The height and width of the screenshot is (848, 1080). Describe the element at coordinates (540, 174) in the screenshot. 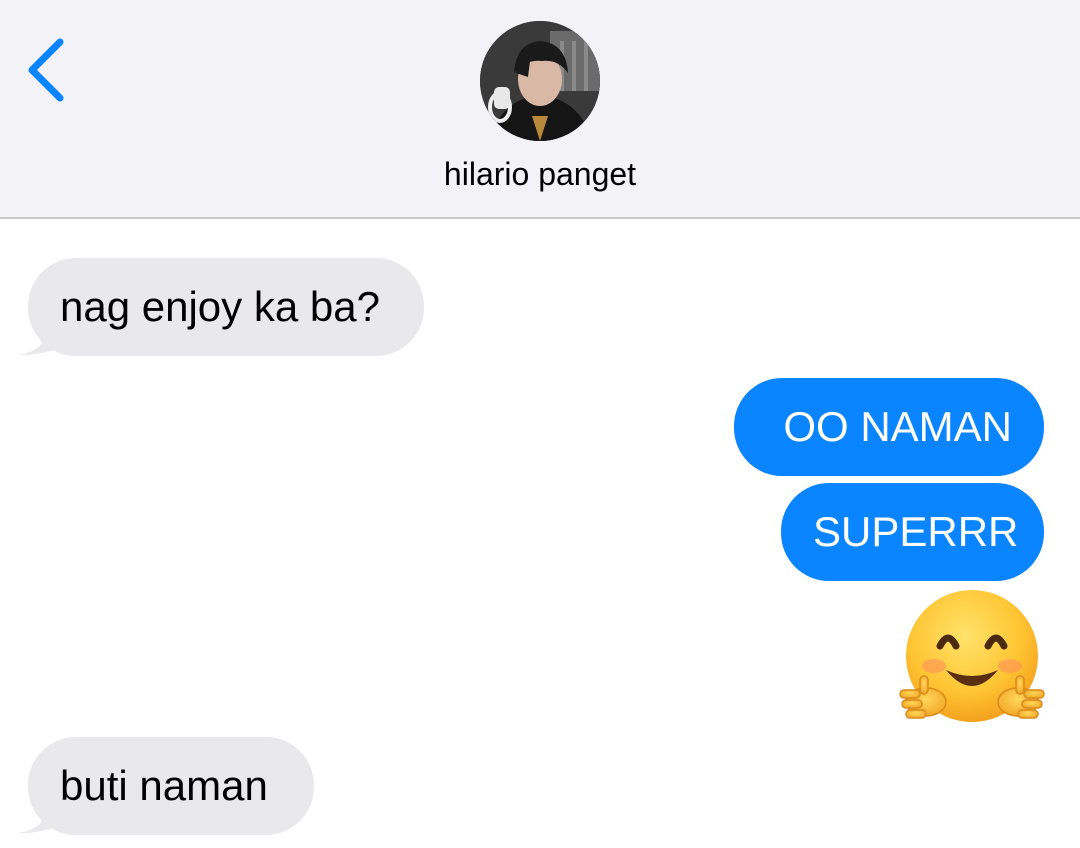

I see `contact-name: hilario panget` at that location.